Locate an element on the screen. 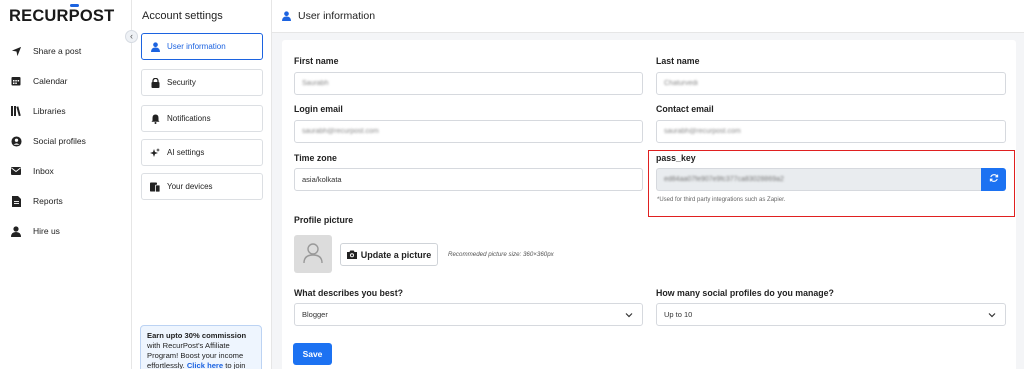  contact-email-label: Contact email is located at coordinates (685, 109).